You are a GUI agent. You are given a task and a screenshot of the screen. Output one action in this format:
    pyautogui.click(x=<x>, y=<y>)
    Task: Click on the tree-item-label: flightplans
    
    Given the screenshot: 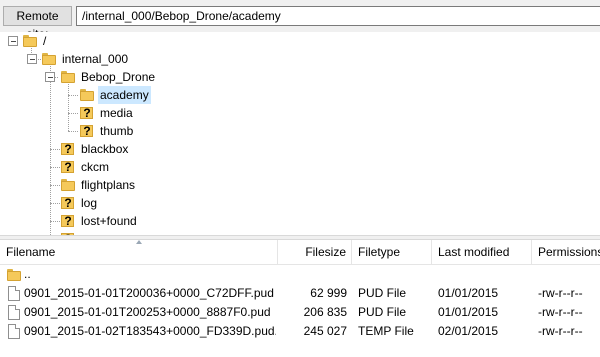 What is the action you would take?
    pyautogui.click(x=108, y=185)
    